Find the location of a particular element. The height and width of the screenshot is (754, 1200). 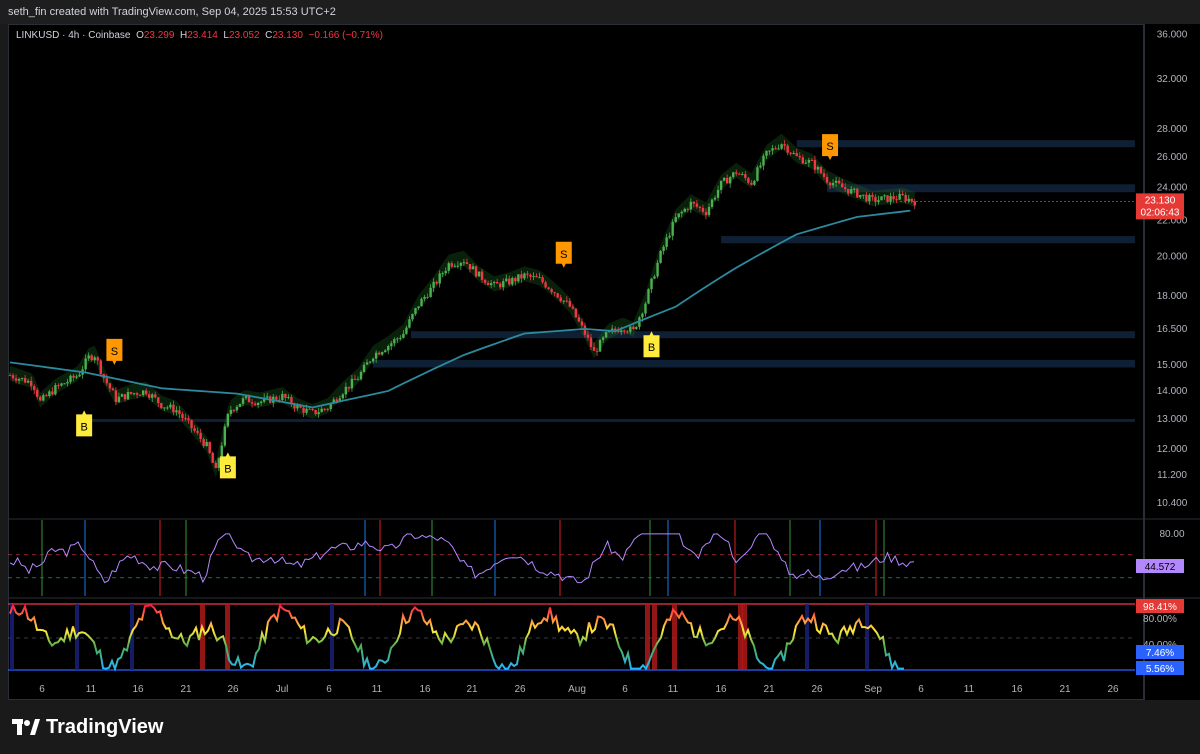

legend-symbol: LINKUSD · 4h · Coinbase is located at coordinates (73, 35).